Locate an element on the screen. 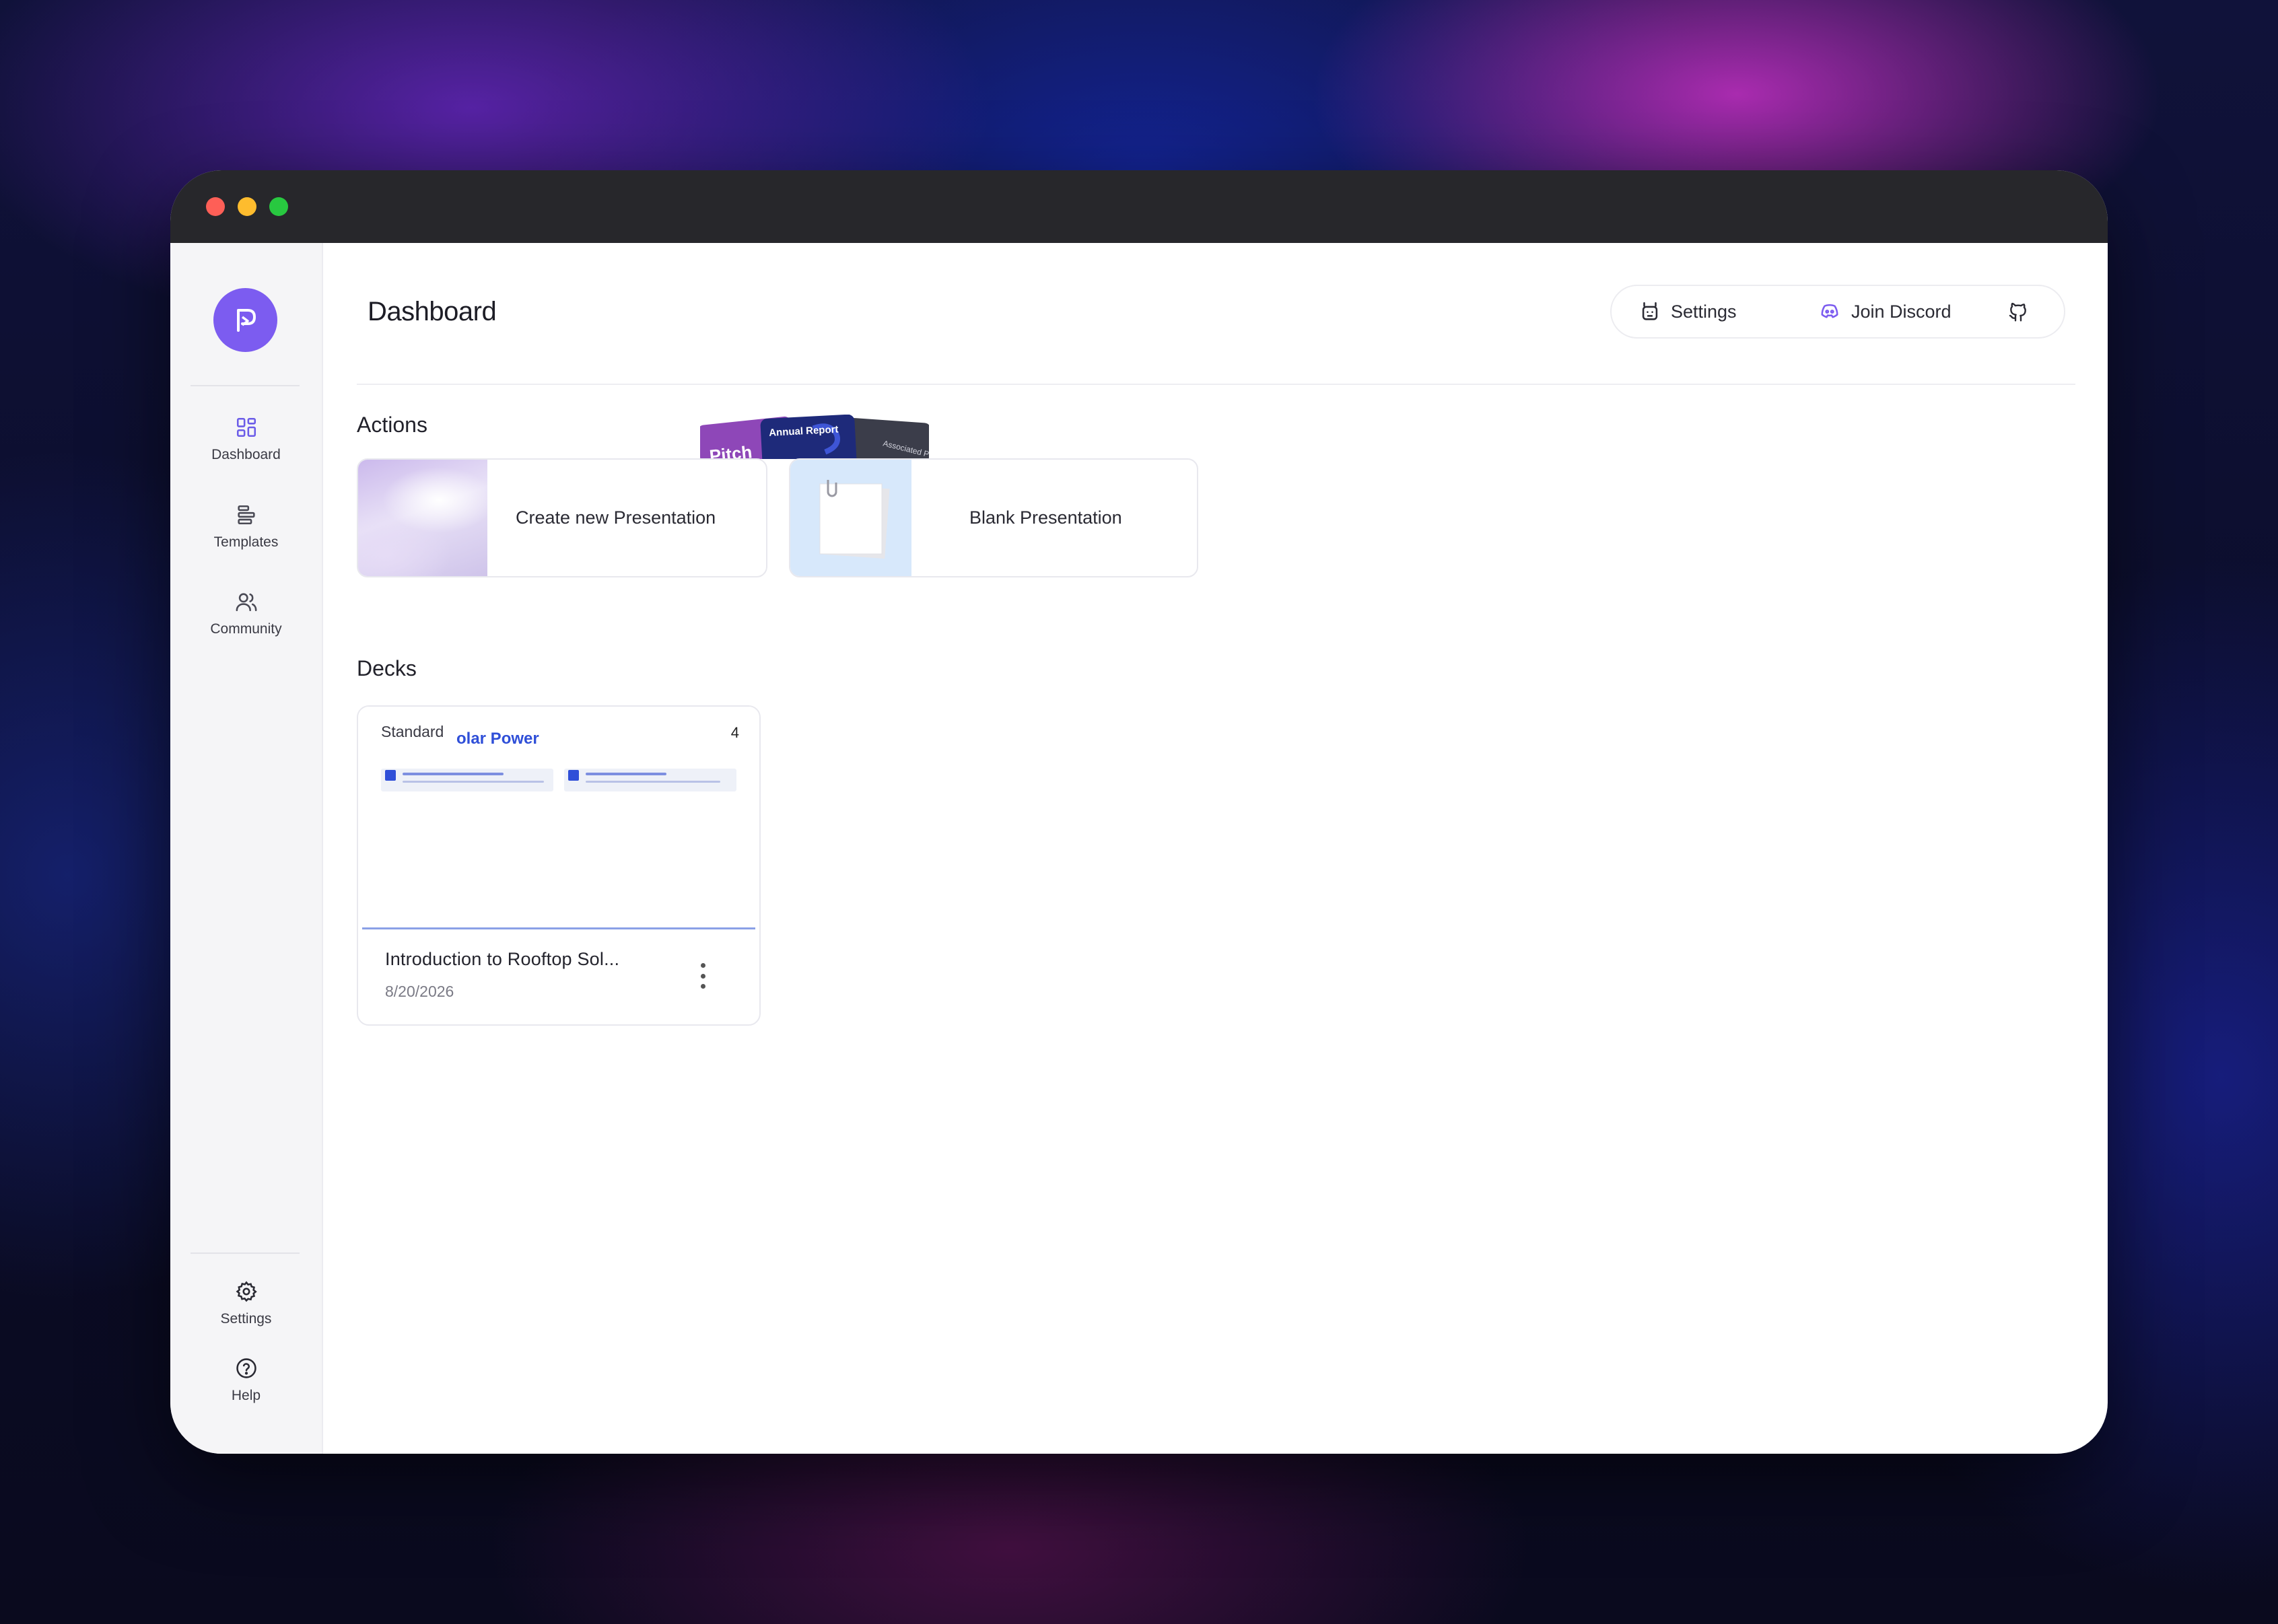 The height and width of the screenshot is (1624, 2278). app-logo is located at coordinates (245, 320).